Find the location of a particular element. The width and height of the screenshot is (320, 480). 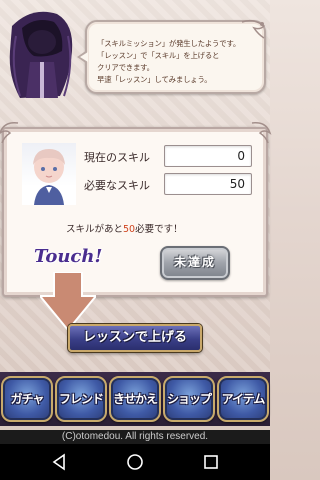

nav-item-button: アイテム is located at coordinates (243, 399).